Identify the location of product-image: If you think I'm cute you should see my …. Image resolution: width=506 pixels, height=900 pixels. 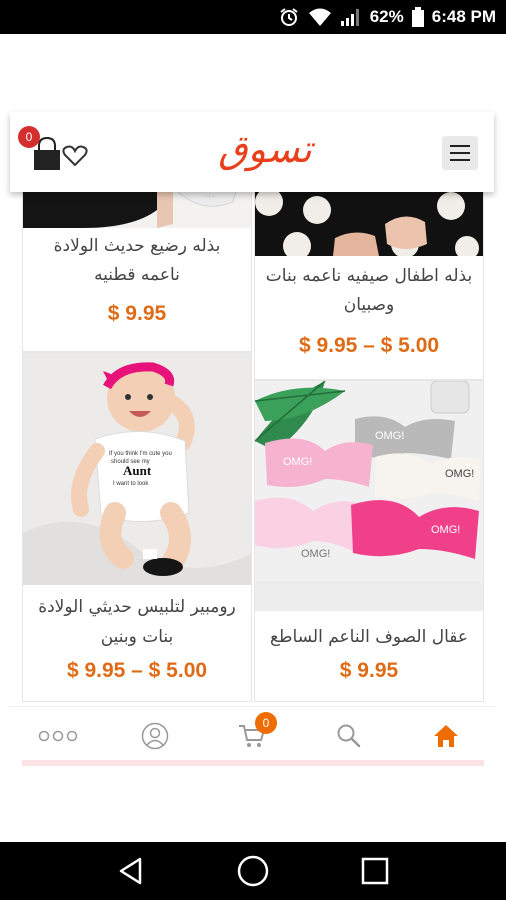
(137, 469).